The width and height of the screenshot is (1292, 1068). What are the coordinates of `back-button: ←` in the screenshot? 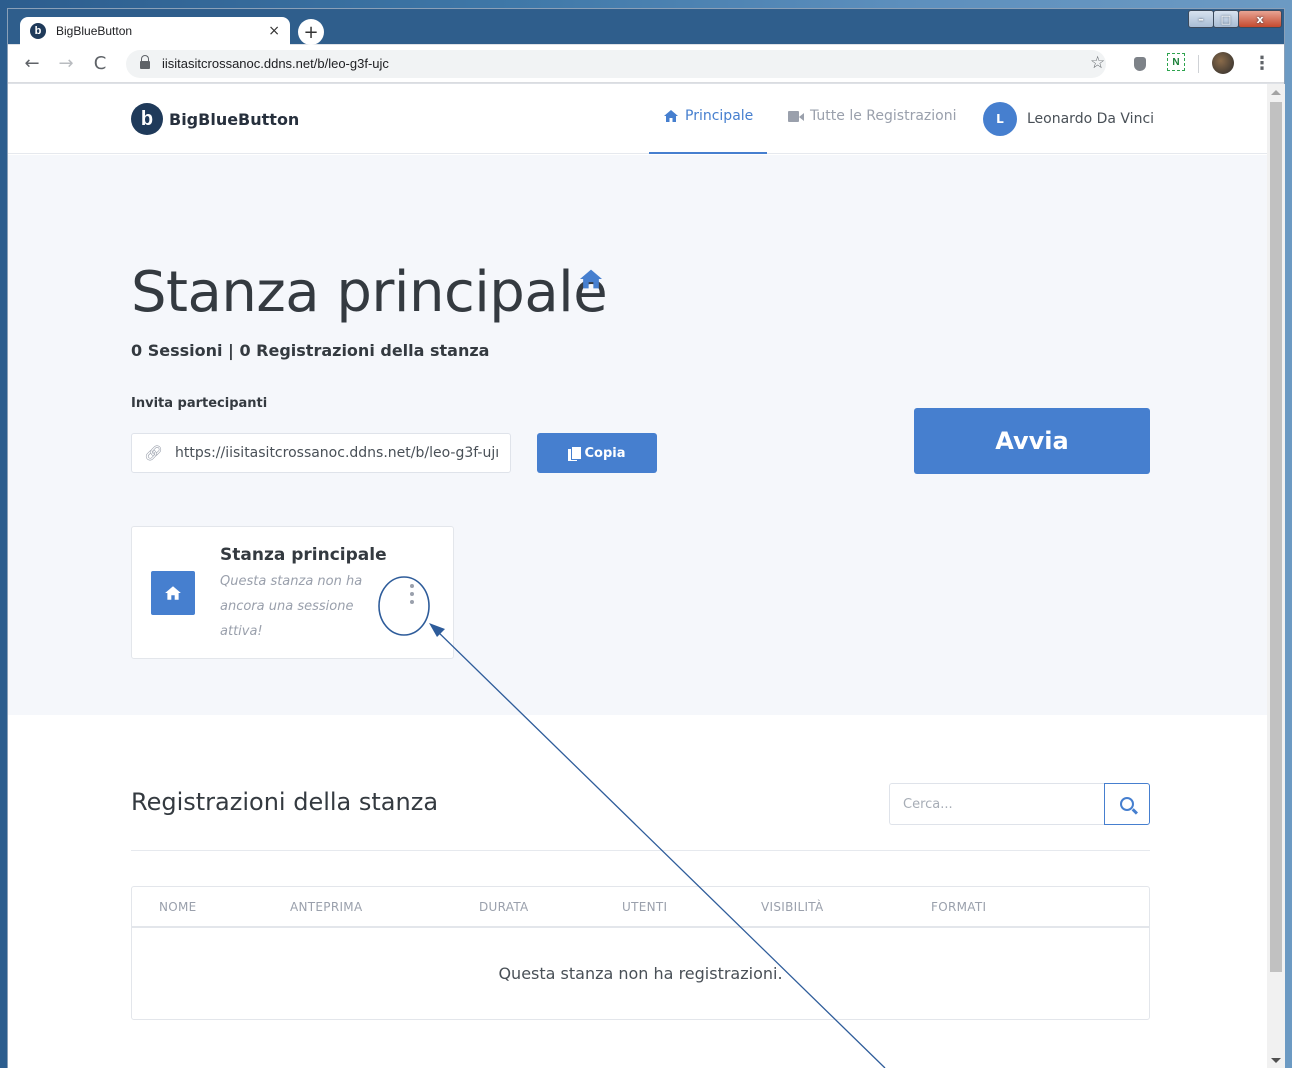 It's located at (32, 64).